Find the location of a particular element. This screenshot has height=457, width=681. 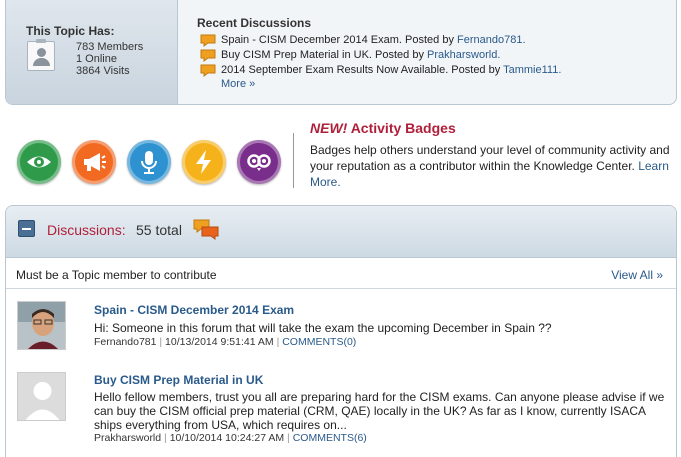

post-date: 10/10/2014 10:24:27 AM is located at coordinates (227, 438).